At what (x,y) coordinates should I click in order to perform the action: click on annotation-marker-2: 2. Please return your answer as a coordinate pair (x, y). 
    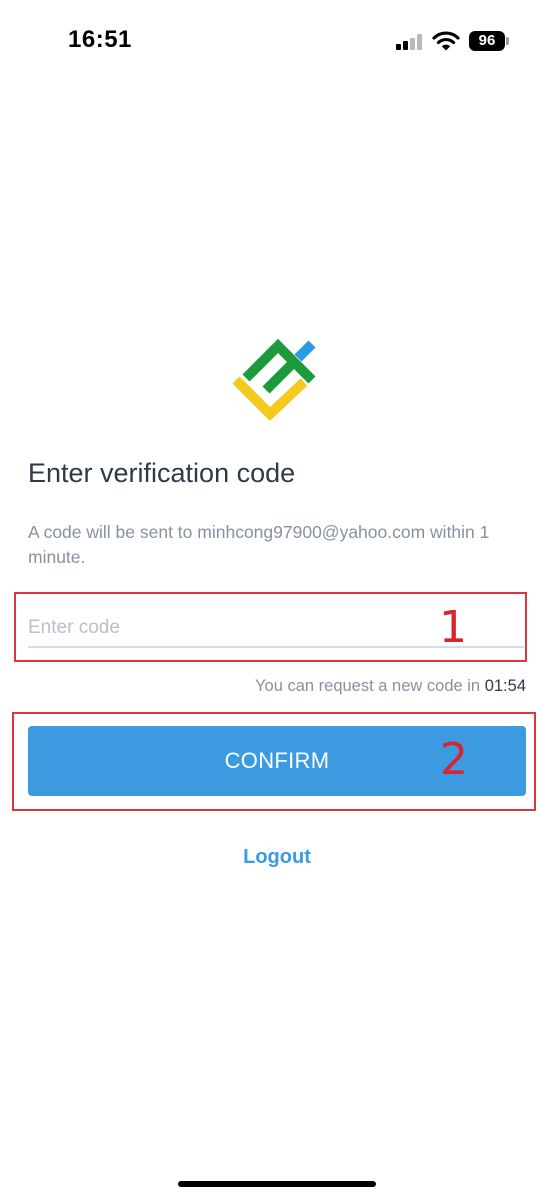
    Looking at the image, I should click on (454, 759).